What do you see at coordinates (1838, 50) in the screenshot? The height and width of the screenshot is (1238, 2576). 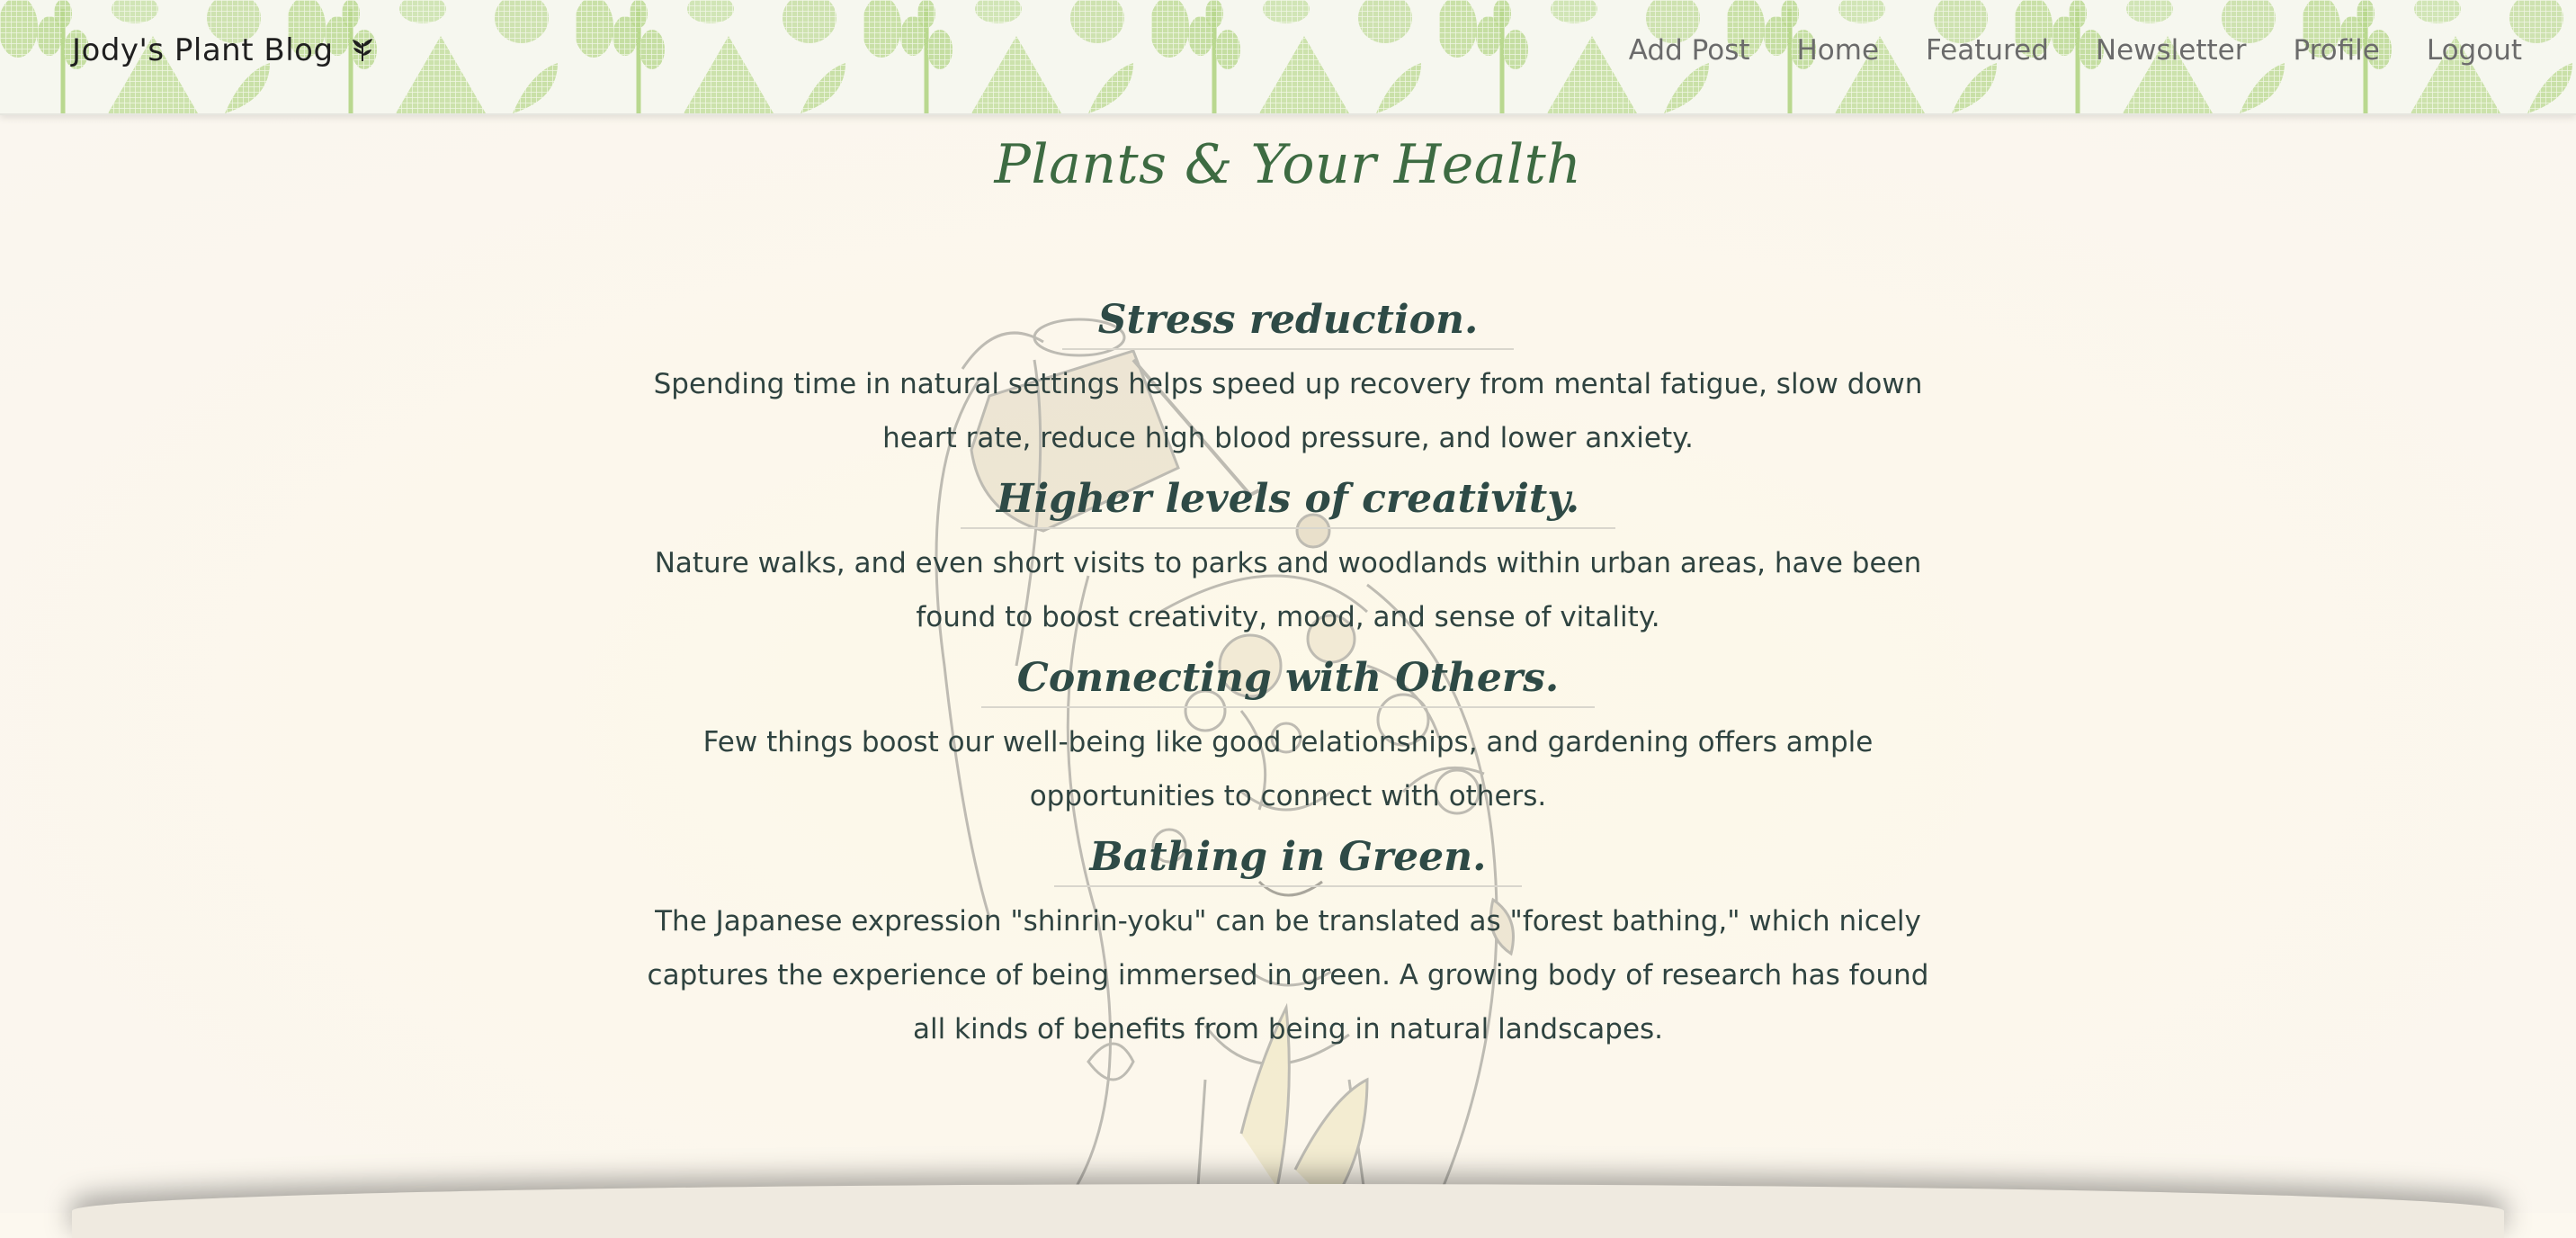 I see `nav-link-home: Home` at bounding box center [1838, 50].